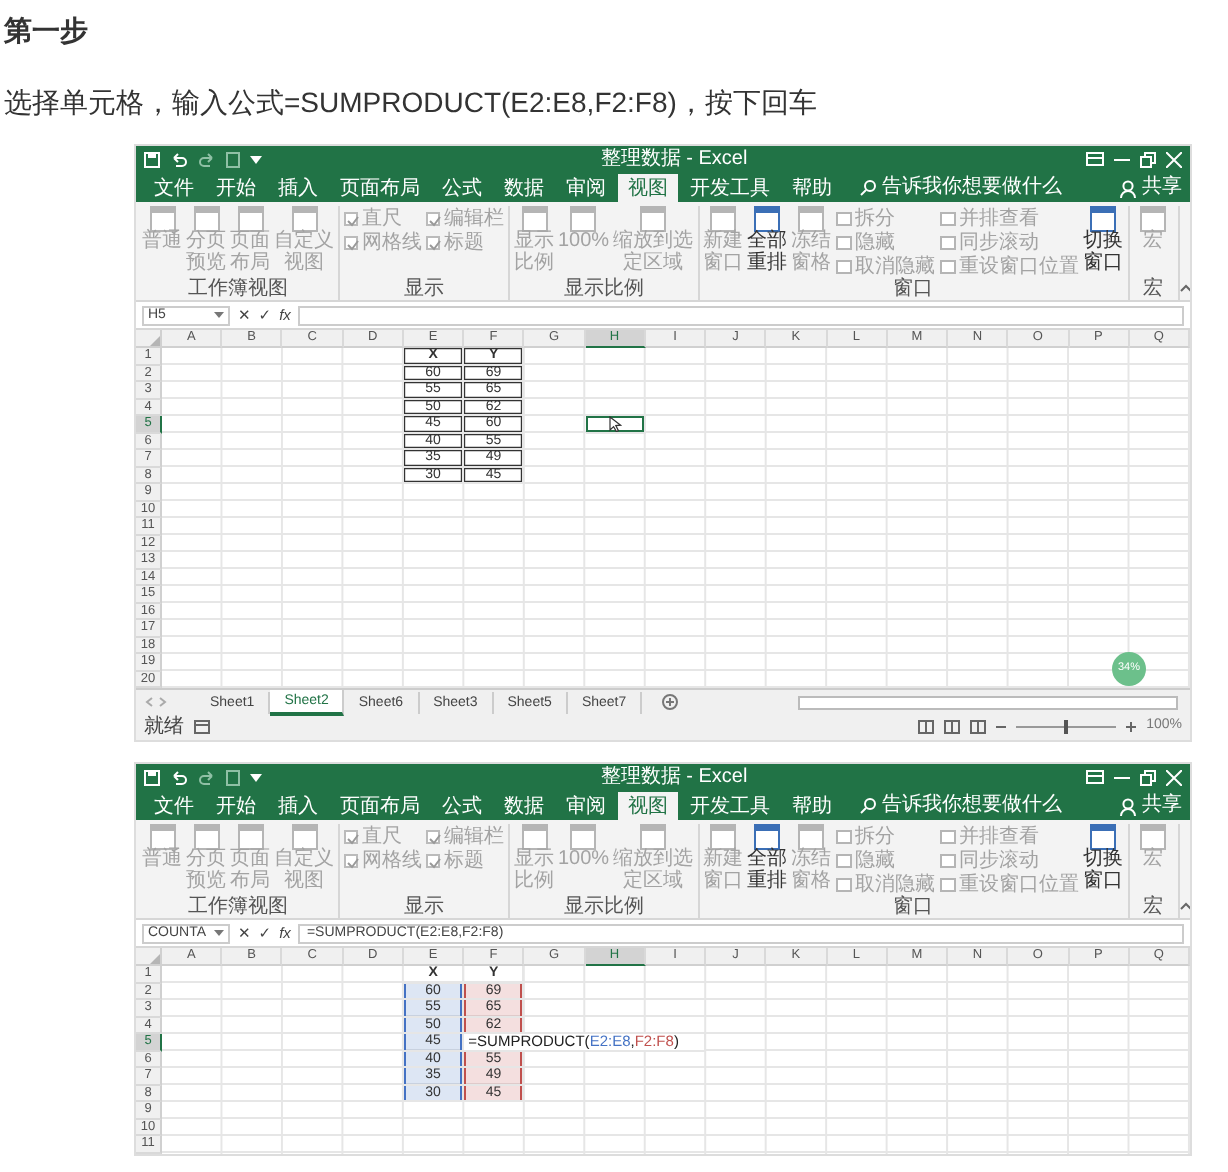 The image size is (1228, 1172). What do you see at coordinates (670, 702) in the screenshot?
I see `add-icon` at bounding box center [670, 702].